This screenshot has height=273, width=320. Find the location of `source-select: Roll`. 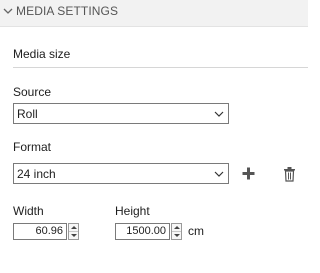

source-select: Roll is located at coordinates (121, 113).